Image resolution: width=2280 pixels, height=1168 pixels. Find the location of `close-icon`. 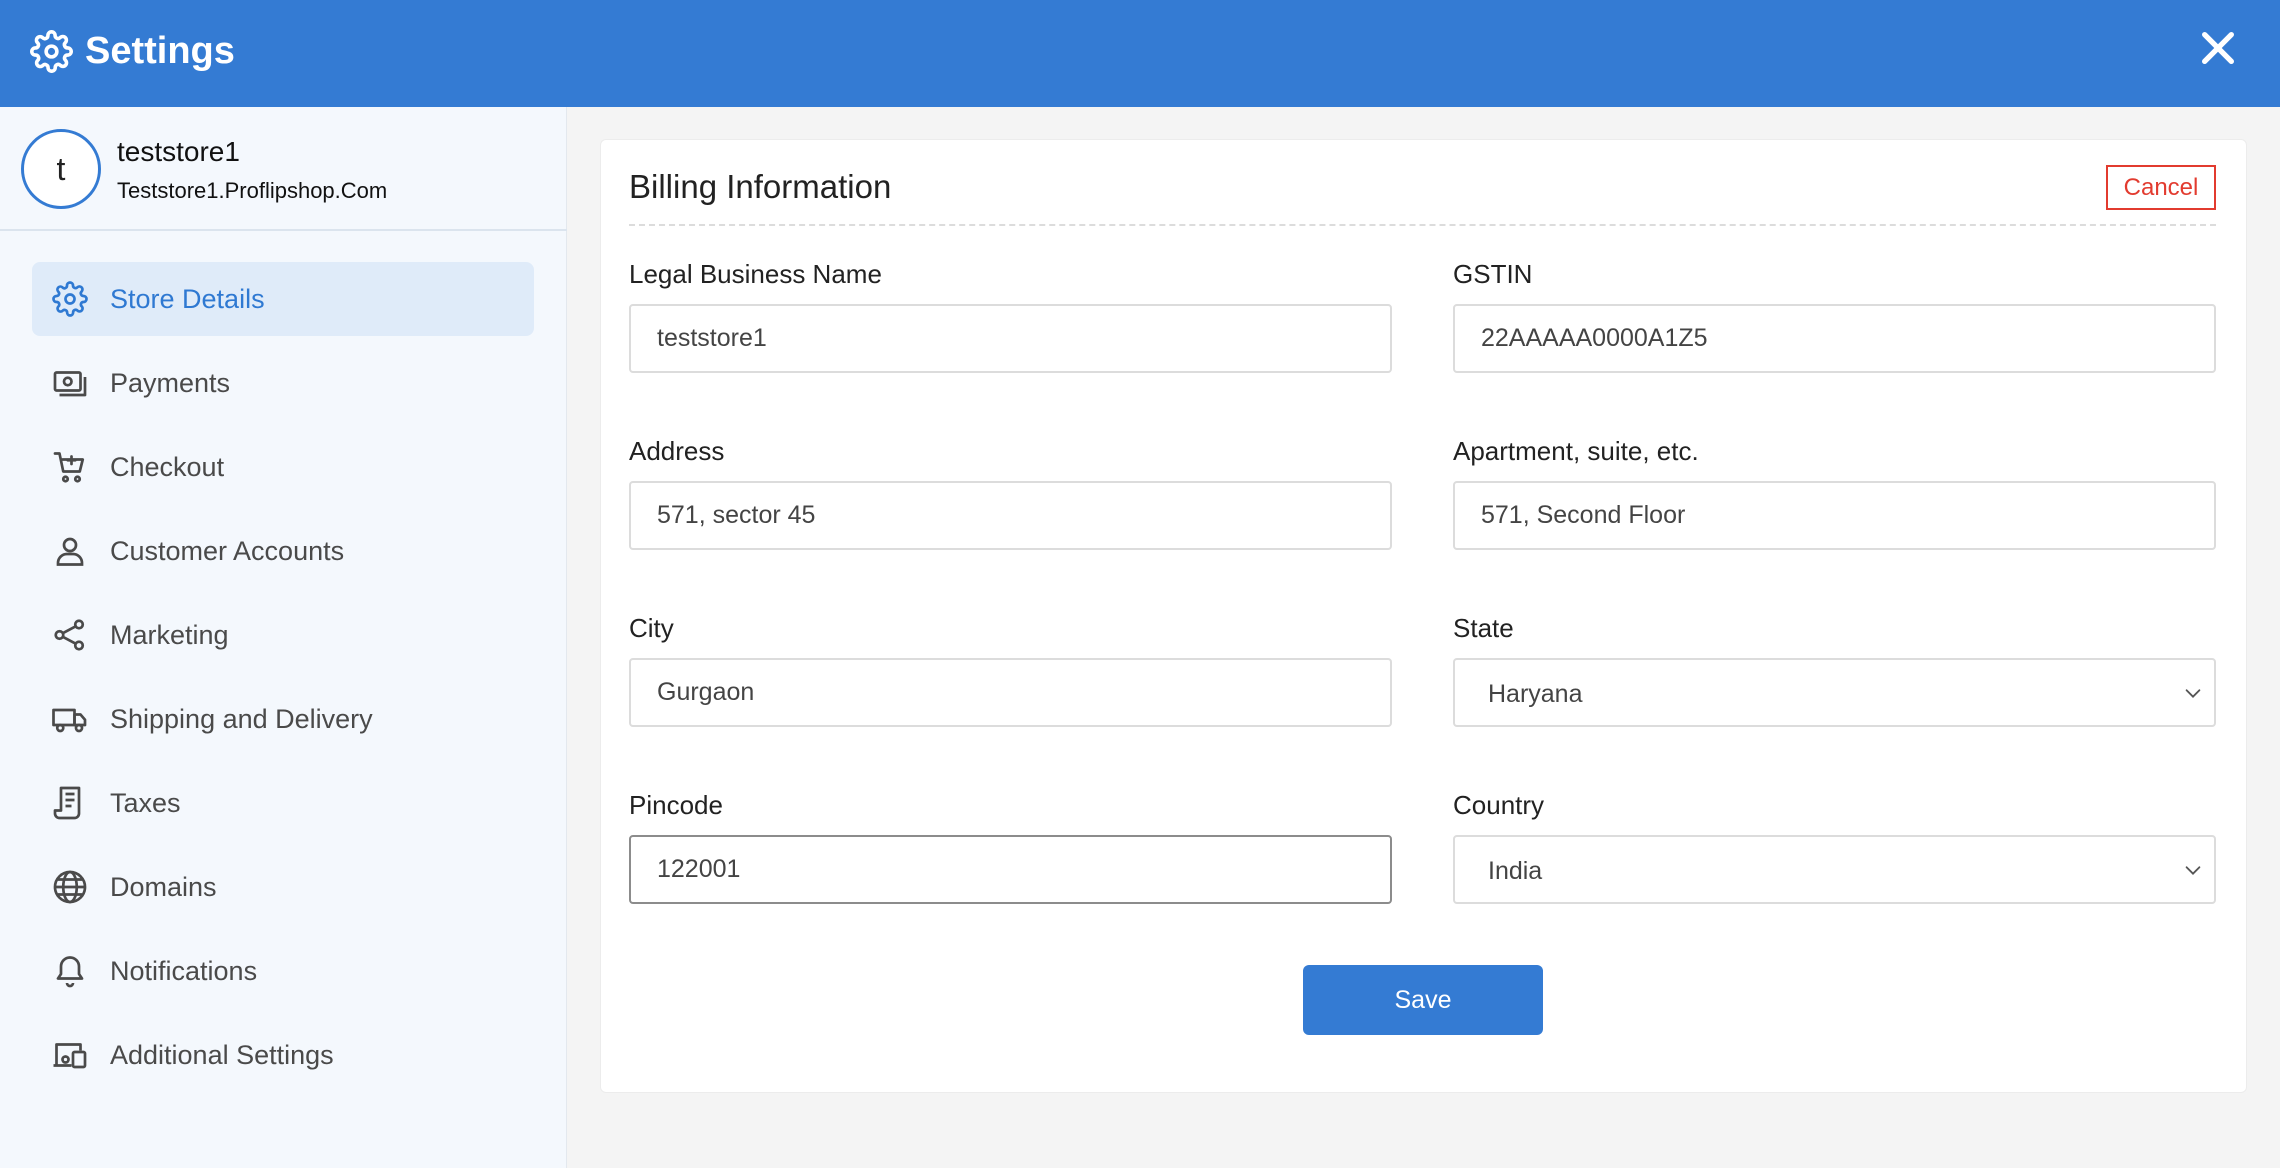

close-icon is located at coordinates (2218, 48).